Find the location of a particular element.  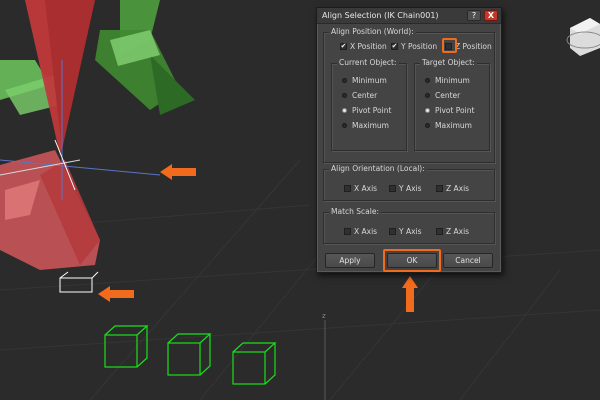

target-object-legend: Target Object: is located at coordinates (448, 62).